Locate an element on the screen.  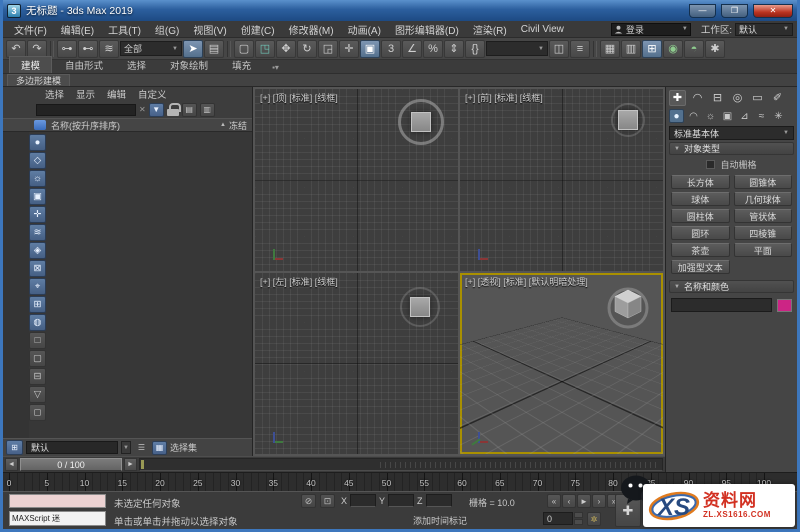
title-bar: 3 无标题 - 3ds Max 2019 — ❐ ✕ is located at coordinates (400, 10).